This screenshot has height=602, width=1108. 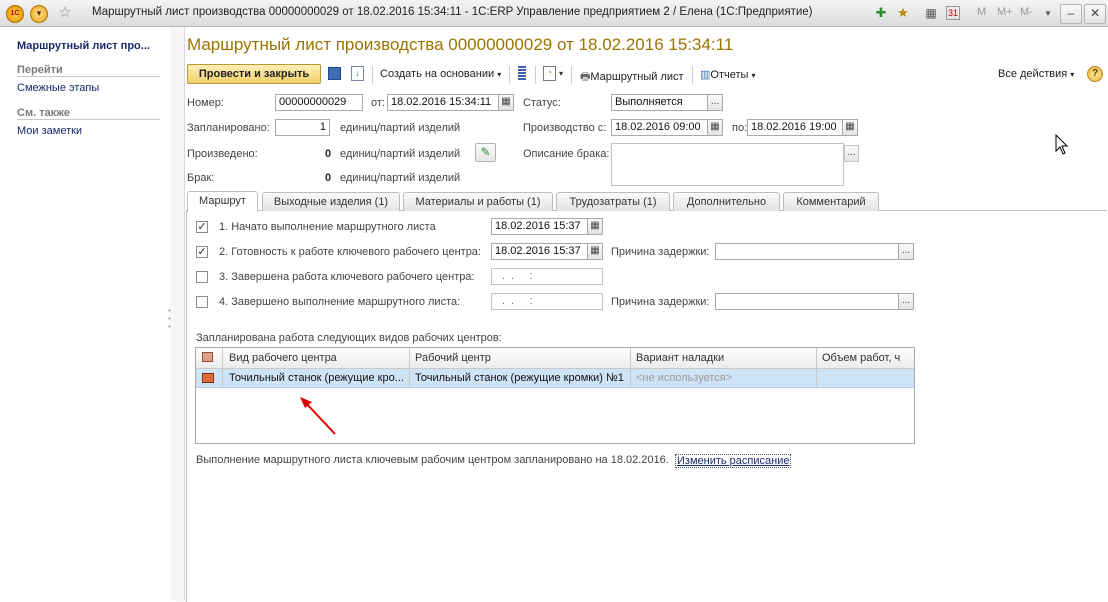 What do you see at coordinates (549, 73) in the screenshot?
I see `print-preview-icon: ◔` at bounding box center [549, 73].